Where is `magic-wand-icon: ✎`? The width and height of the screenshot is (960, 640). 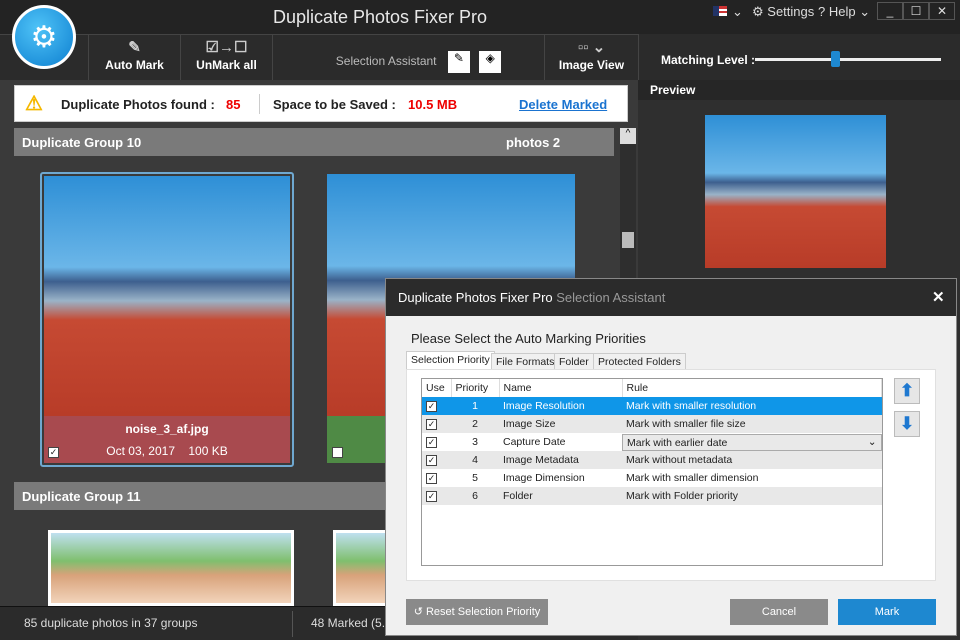 magic-wand-icon: ✎ is located at coordinates (134, 47).